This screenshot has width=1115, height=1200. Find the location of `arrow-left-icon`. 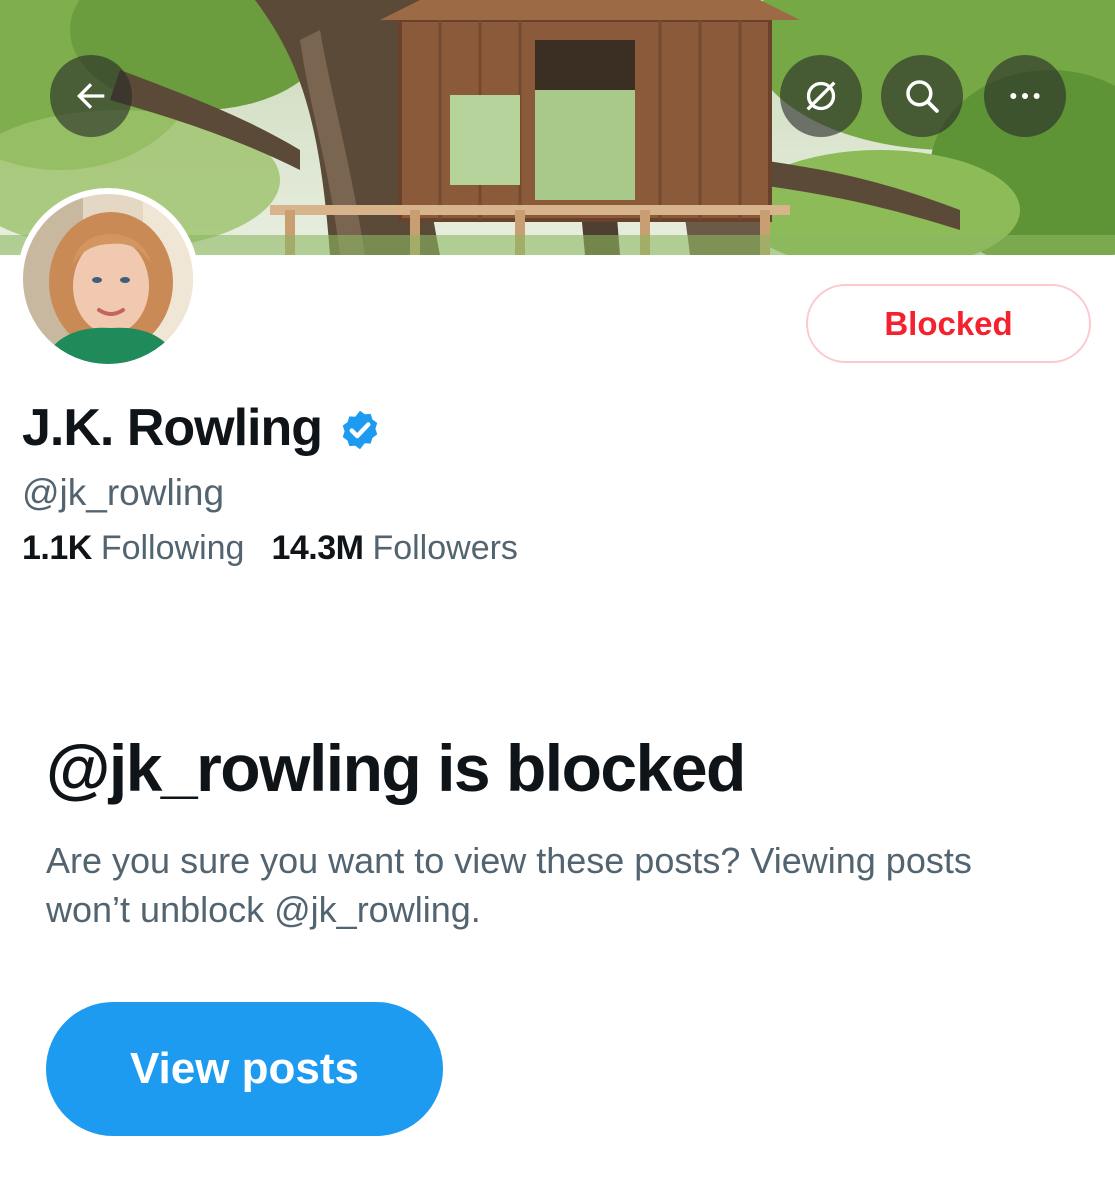

arrow-left-icon is located at coordinates (90, 96).